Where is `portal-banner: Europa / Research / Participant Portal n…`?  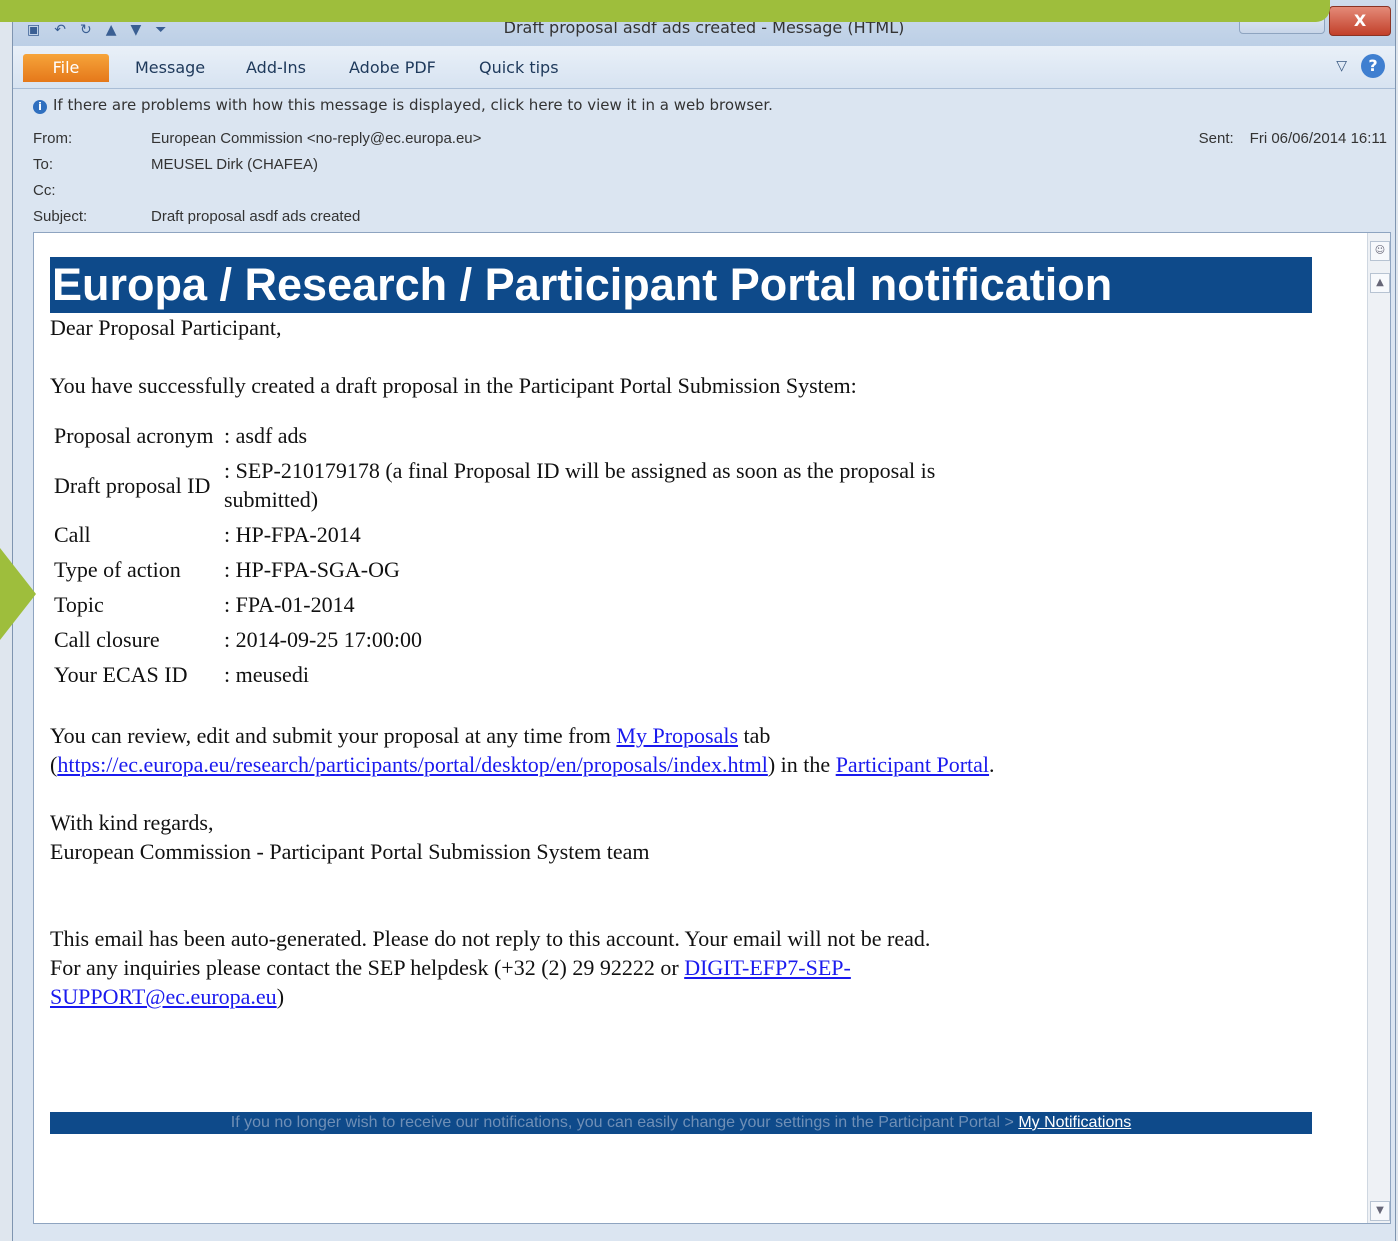
portal-banner: Europa / Research / Participant Portal n… is located at coordinates (681, 285).